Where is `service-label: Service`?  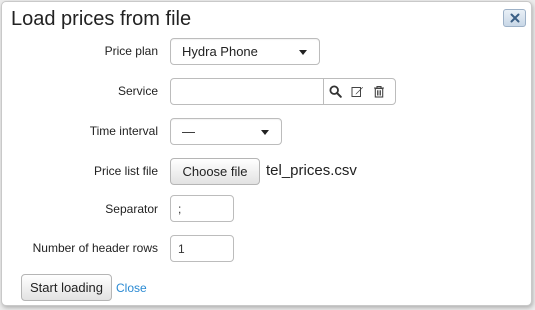
service-label: Service is located at coordinates (137, 91).